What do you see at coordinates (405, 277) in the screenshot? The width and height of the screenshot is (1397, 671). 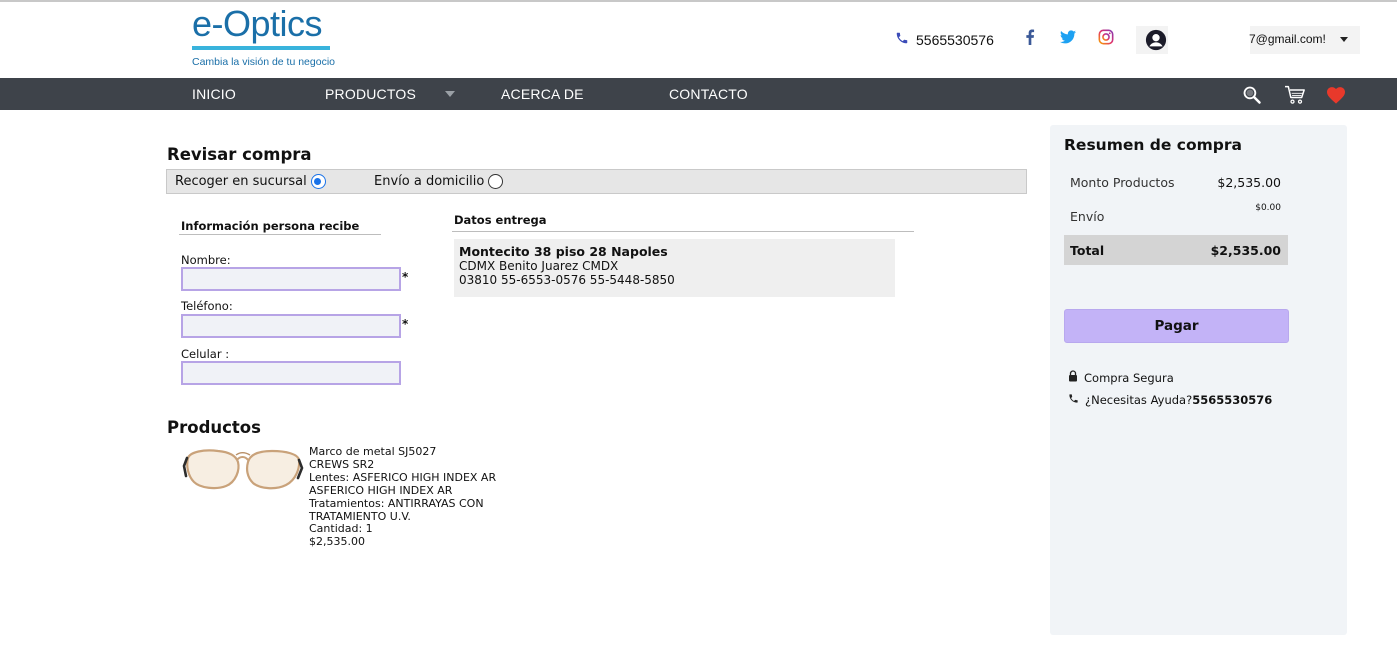 I see `name-required-mark: *` at bounding box center [405, 277].